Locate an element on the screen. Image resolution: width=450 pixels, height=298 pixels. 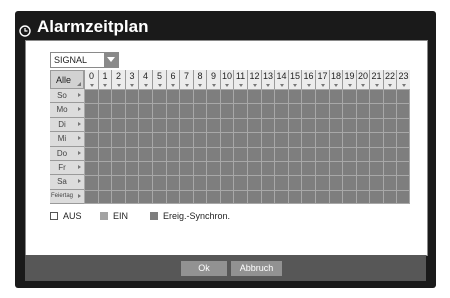
day-row-header: Feiertag is located at coordinates (67, 197).